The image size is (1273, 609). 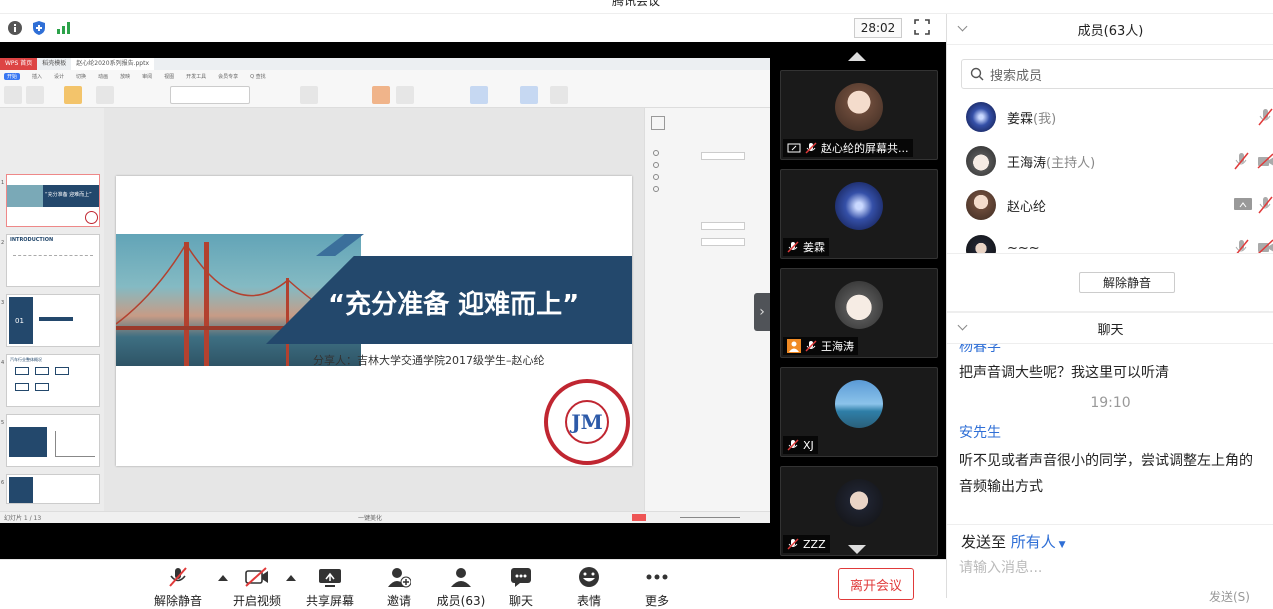 What do you see at coordinates (521, 587) in the screenshot?
I see `chat-button: 聊天` at bounding box center [521, 587].